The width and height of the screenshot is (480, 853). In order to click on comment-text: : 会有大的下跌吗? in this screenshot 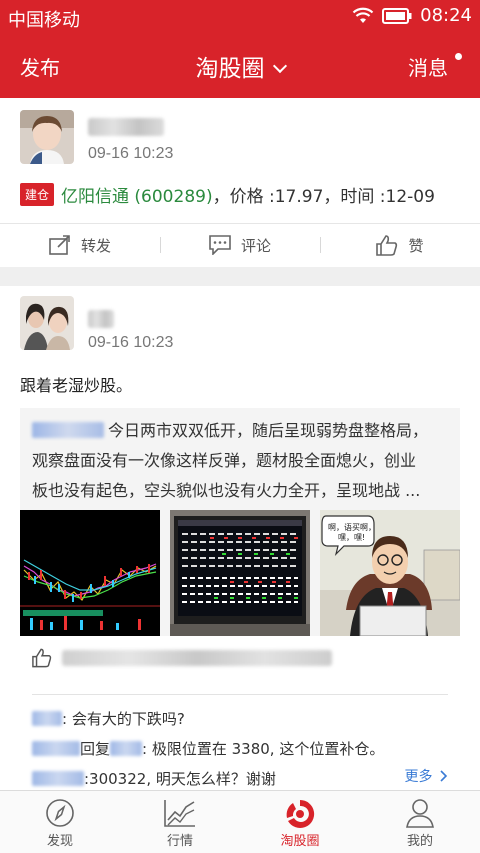, I will do `click(123, 719)`.